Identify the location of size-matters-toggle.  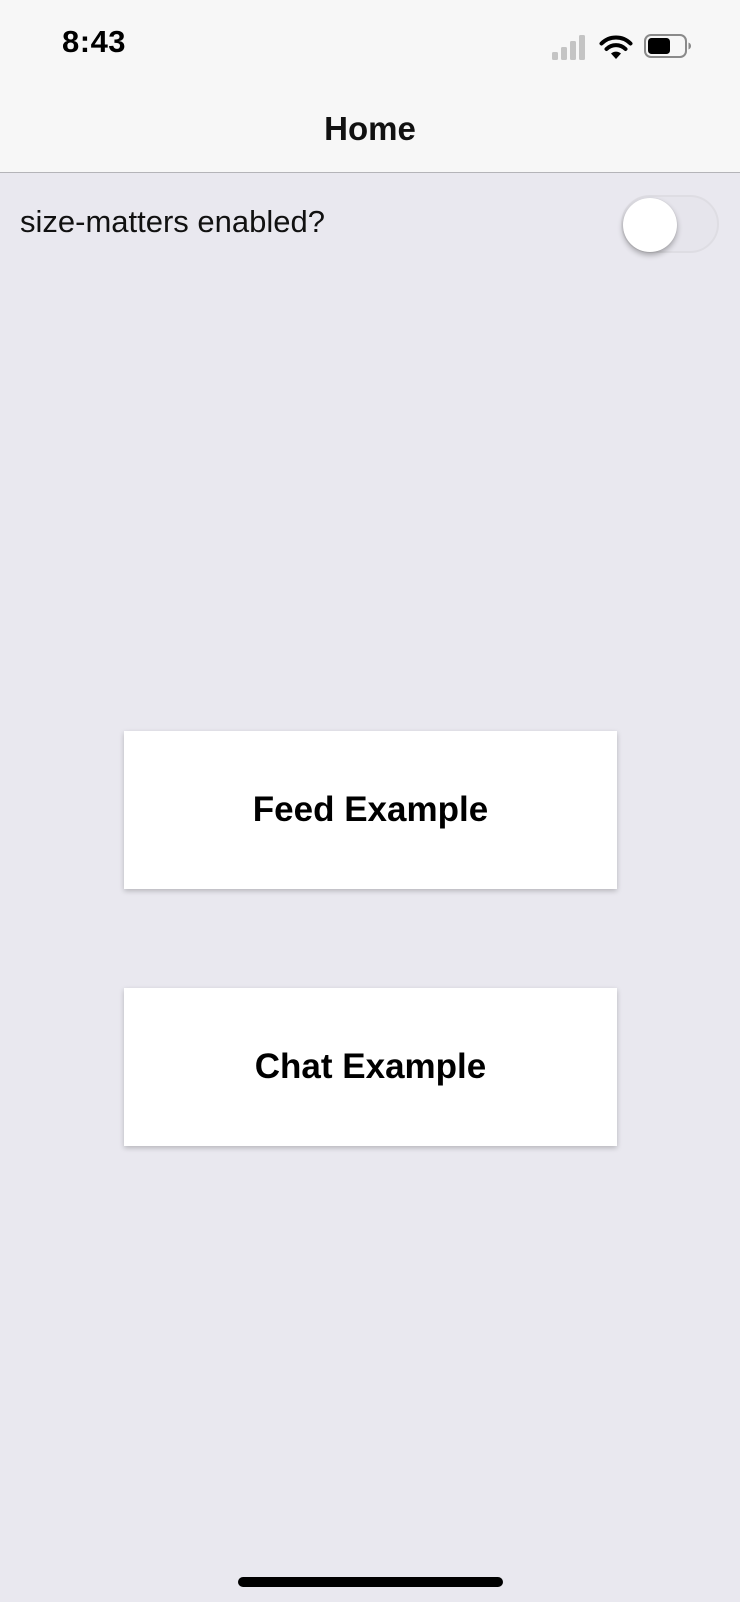
(670, 224).